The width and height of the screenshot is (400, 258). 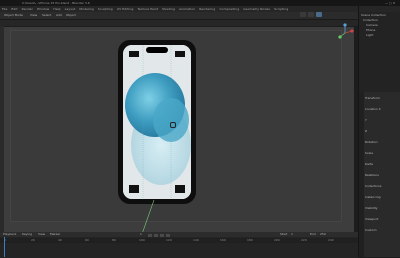 I want to click on menu-item-file: File, so click(x=4, y=9).